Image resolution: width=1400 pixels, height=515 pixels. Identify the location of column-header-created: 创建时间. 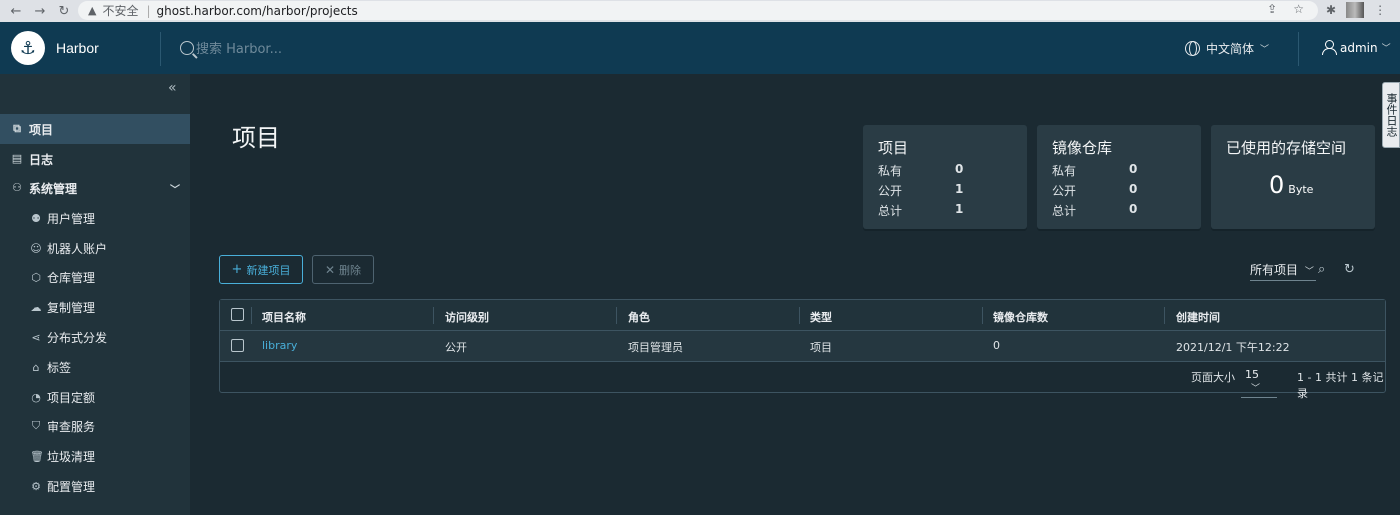
(1198, 317).